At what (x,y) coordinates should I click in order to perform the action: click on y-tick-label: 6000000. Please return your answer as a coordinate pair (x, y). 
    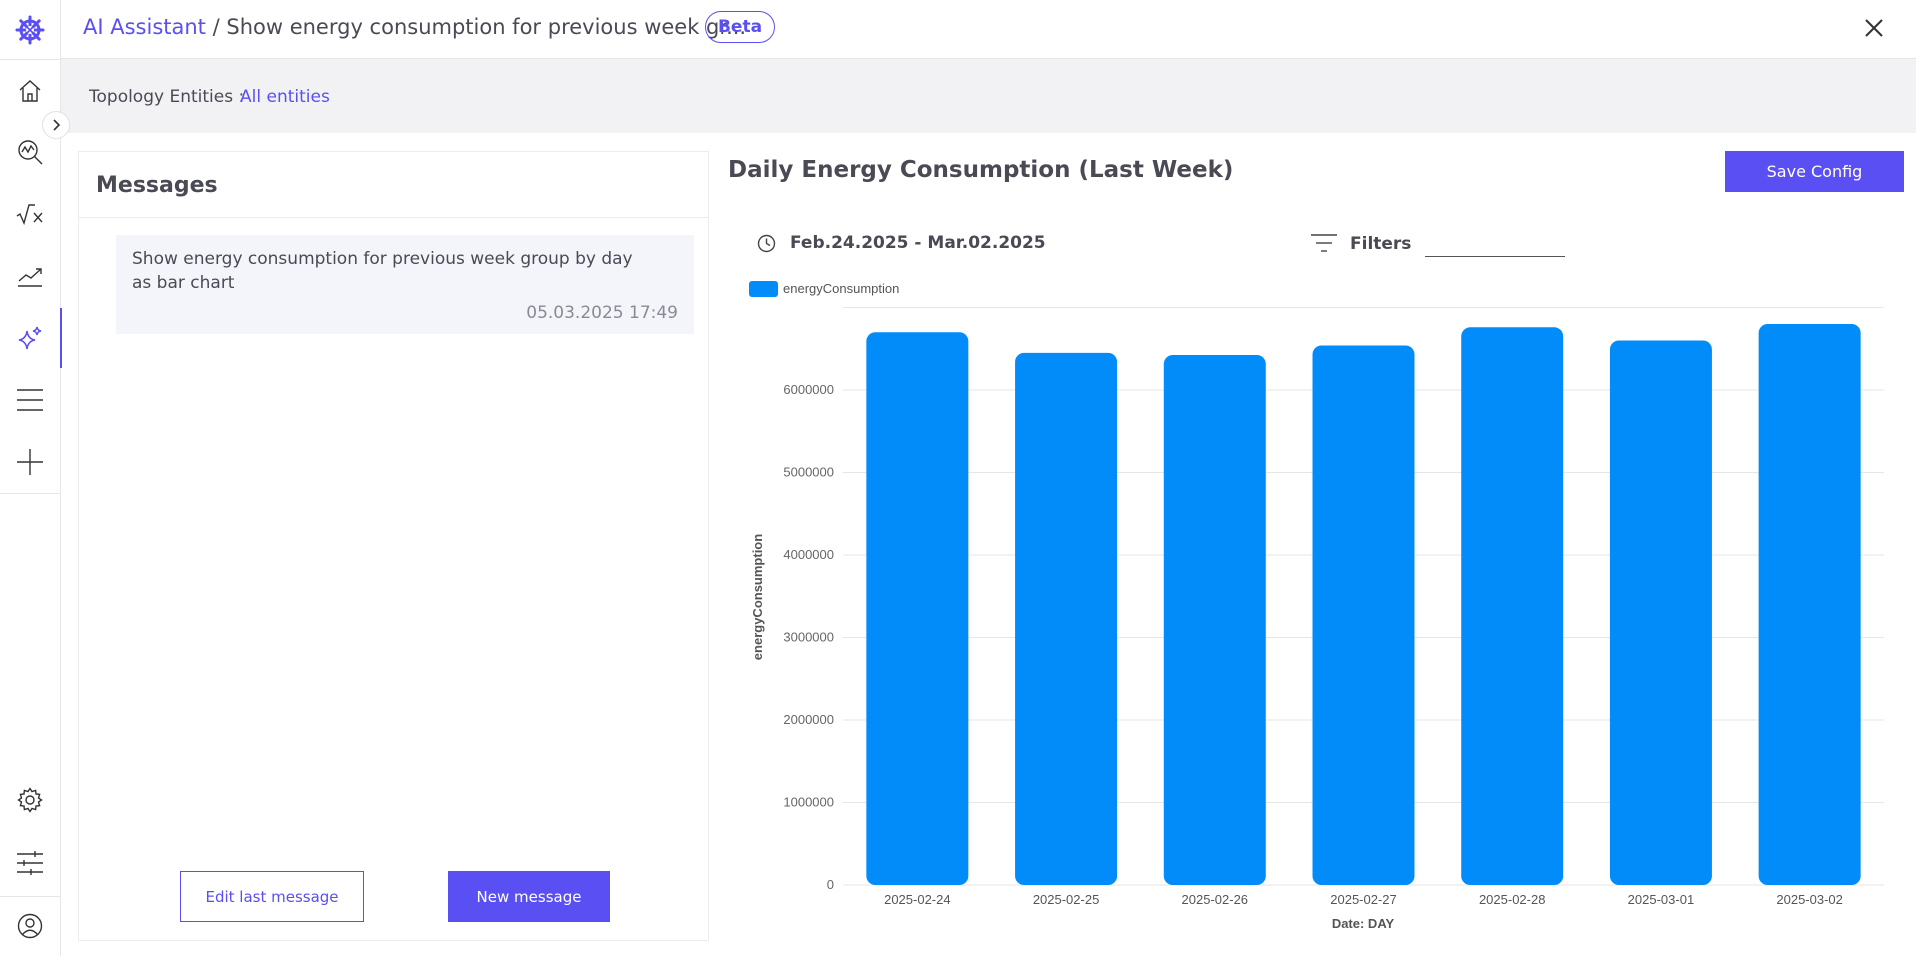
    Looking at the image, I should click on (808, 389).